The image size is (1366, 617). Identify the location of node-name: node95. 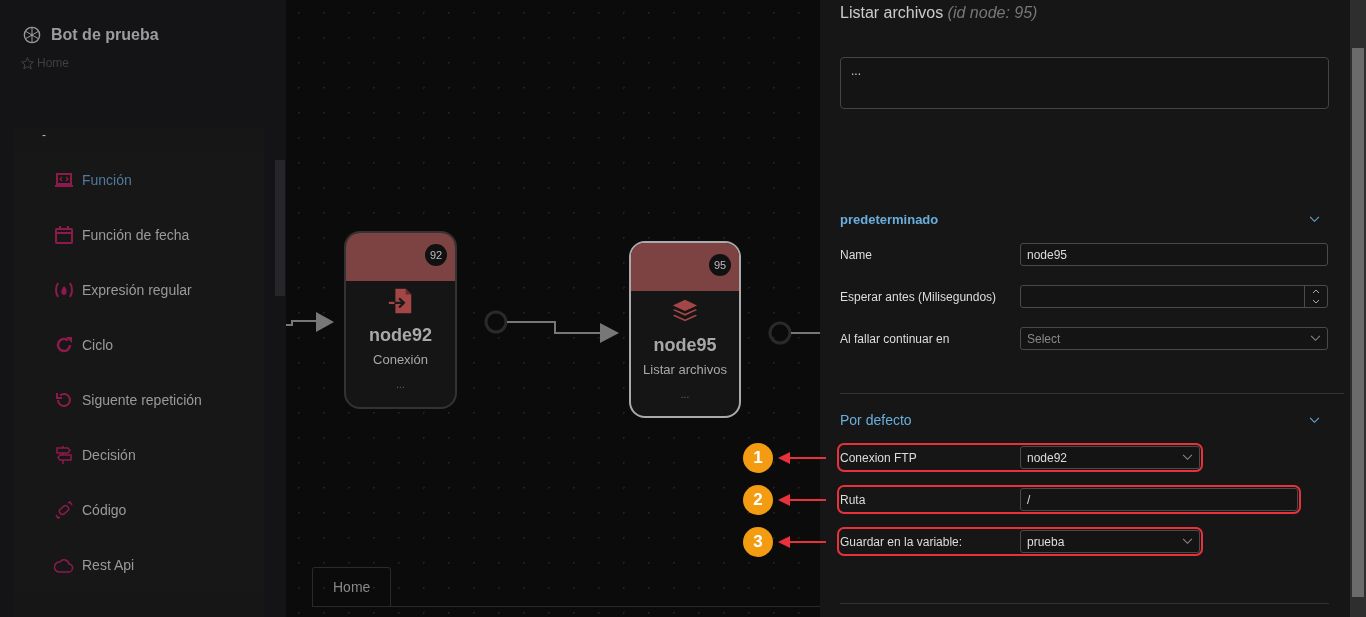
(685, 345).